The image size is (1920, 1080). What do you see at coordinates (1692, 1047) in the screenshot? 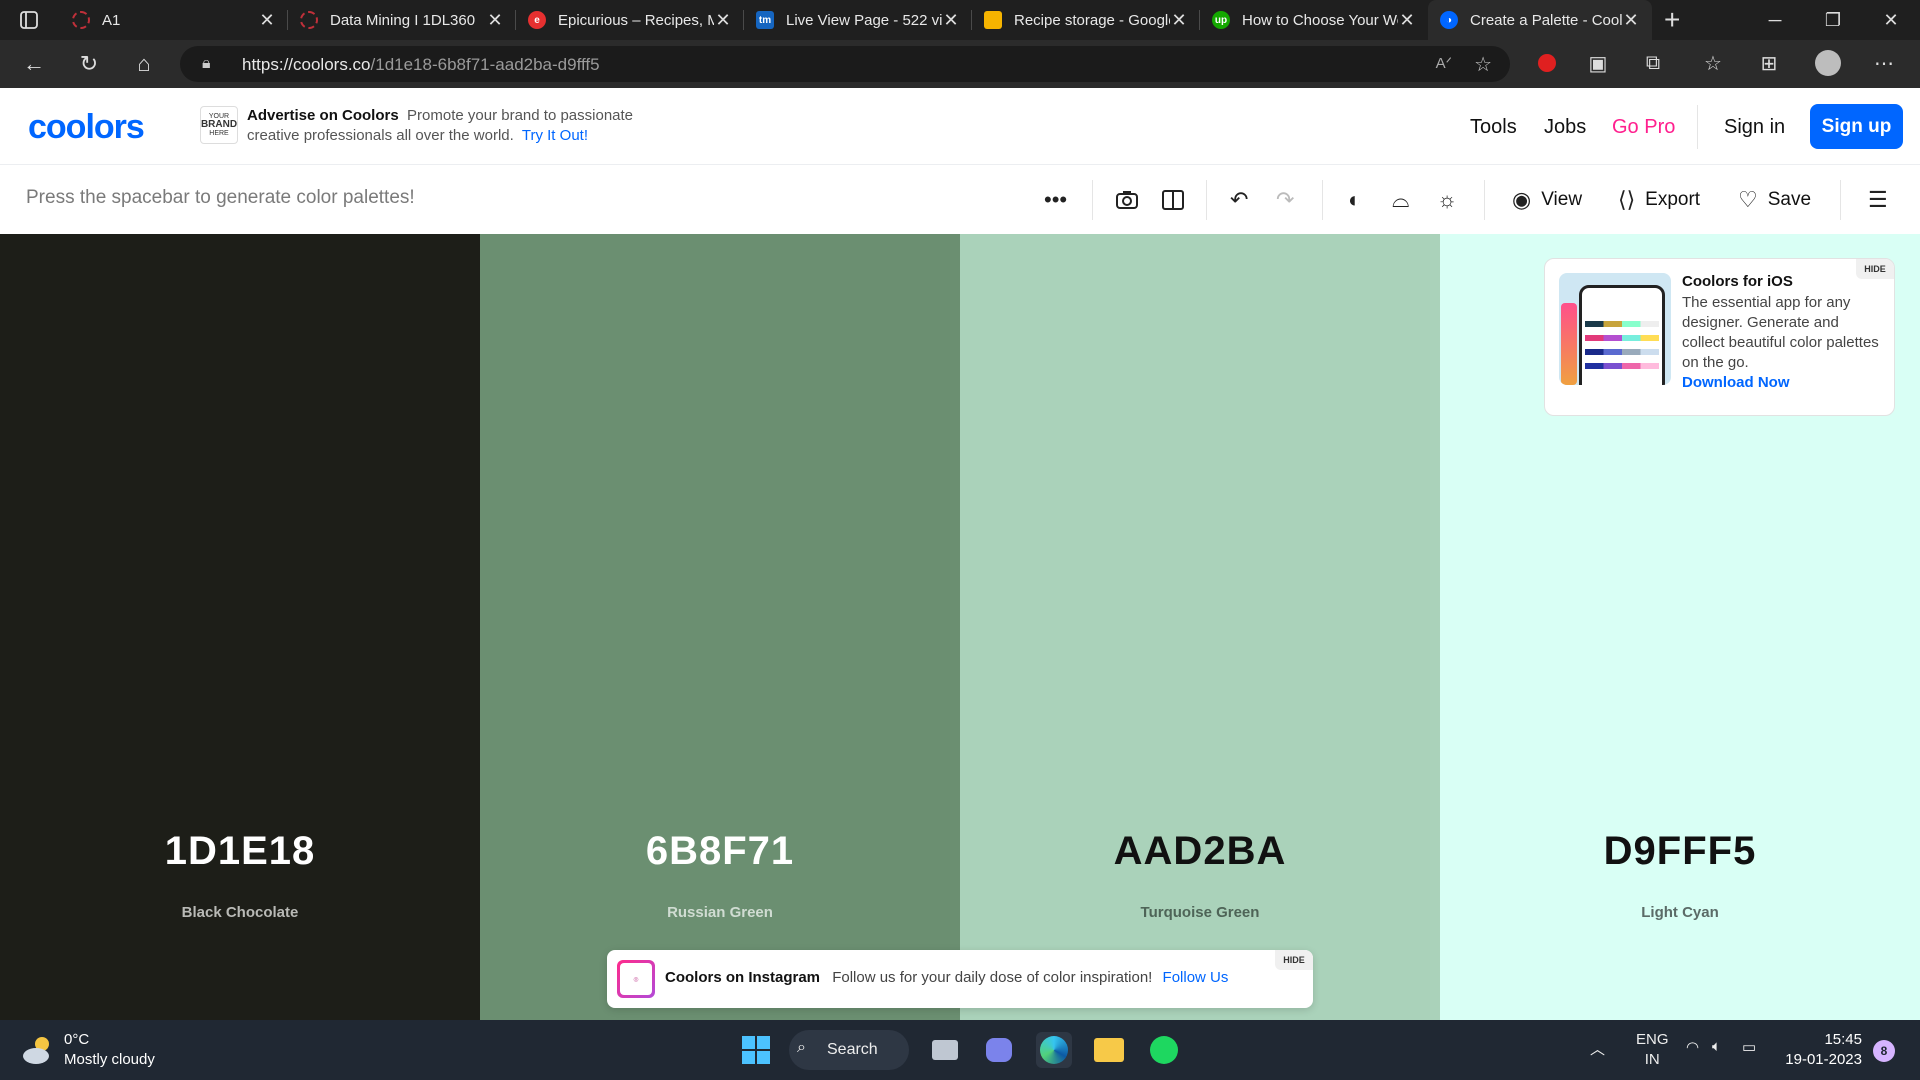
I see `wifi-icon: ◠` at bounding box center [1692, 1047].